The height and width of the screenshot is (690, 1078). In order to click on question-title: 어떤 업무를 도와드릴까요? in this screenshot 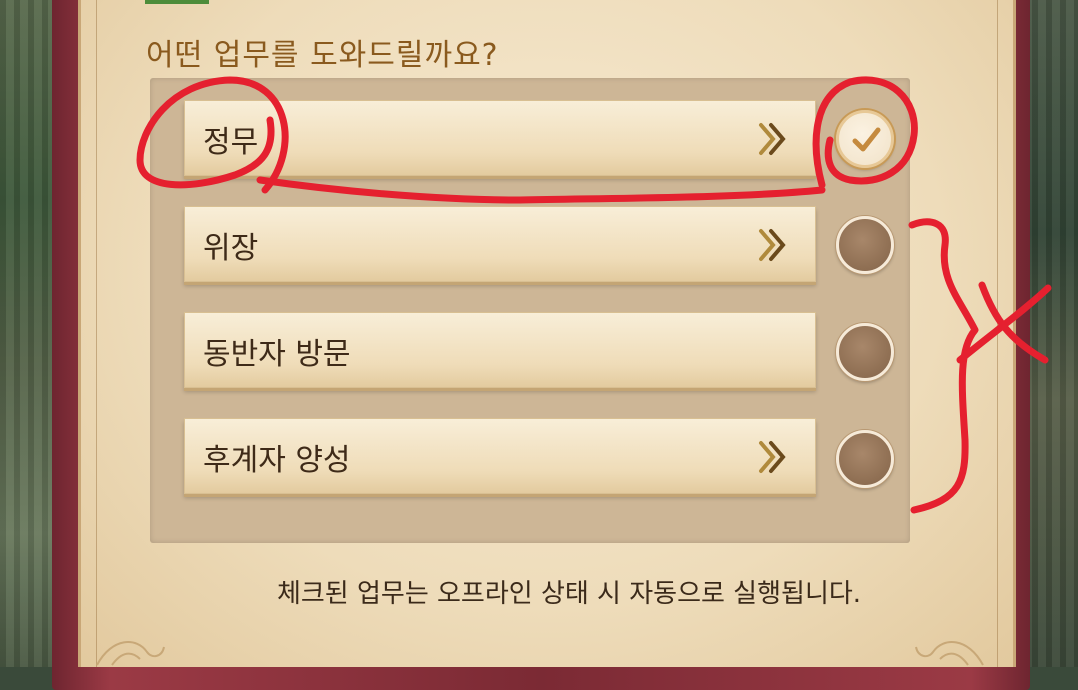, I will do `click(322, 55)`.